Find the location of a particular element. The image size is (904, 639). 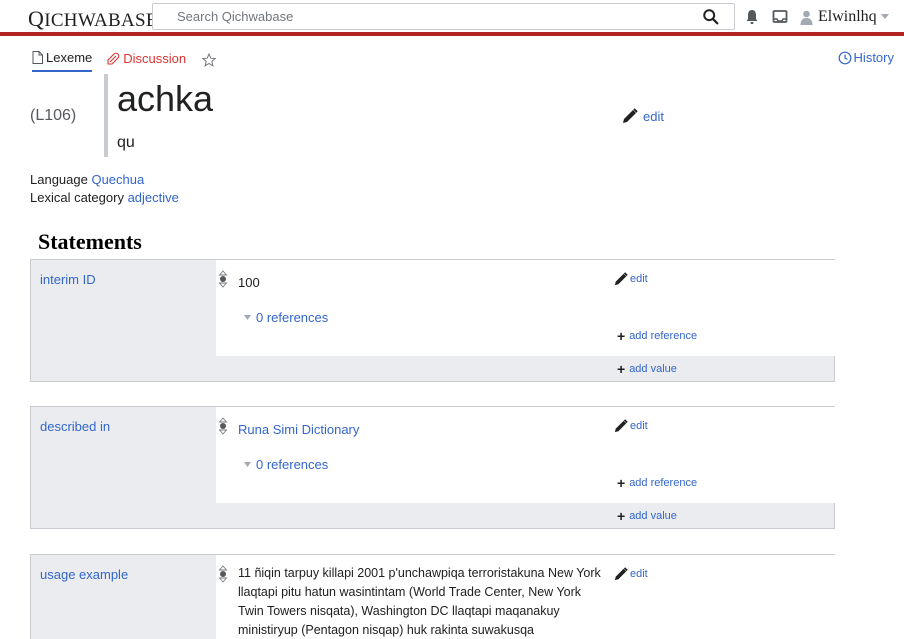

language-link: Quechua is located at coordinates (117, 179).